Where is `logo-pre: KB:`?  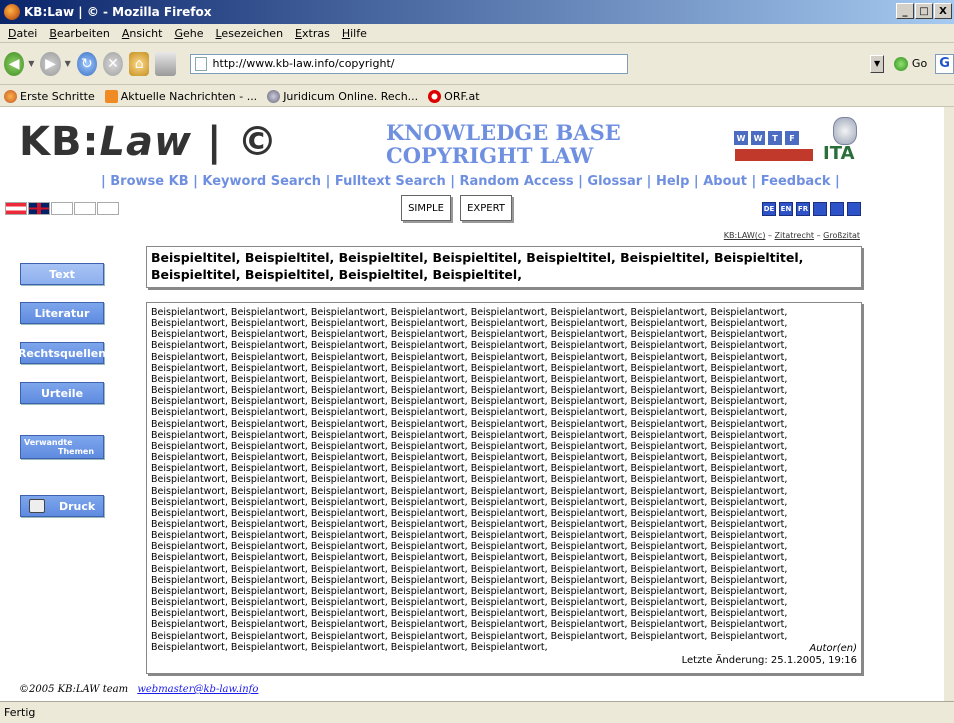 logo-pre: KB: is located at coordinates (59, 142).